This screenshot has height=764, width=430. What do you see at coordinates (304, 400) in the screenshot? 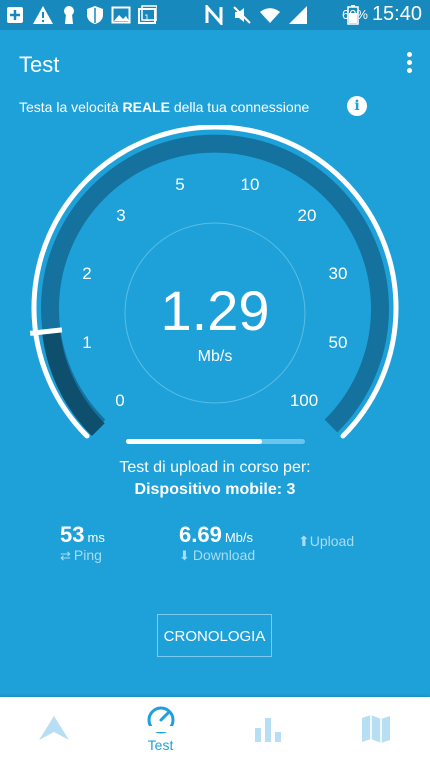
I see `scale-label: 100` at bounding box center [304, 400].